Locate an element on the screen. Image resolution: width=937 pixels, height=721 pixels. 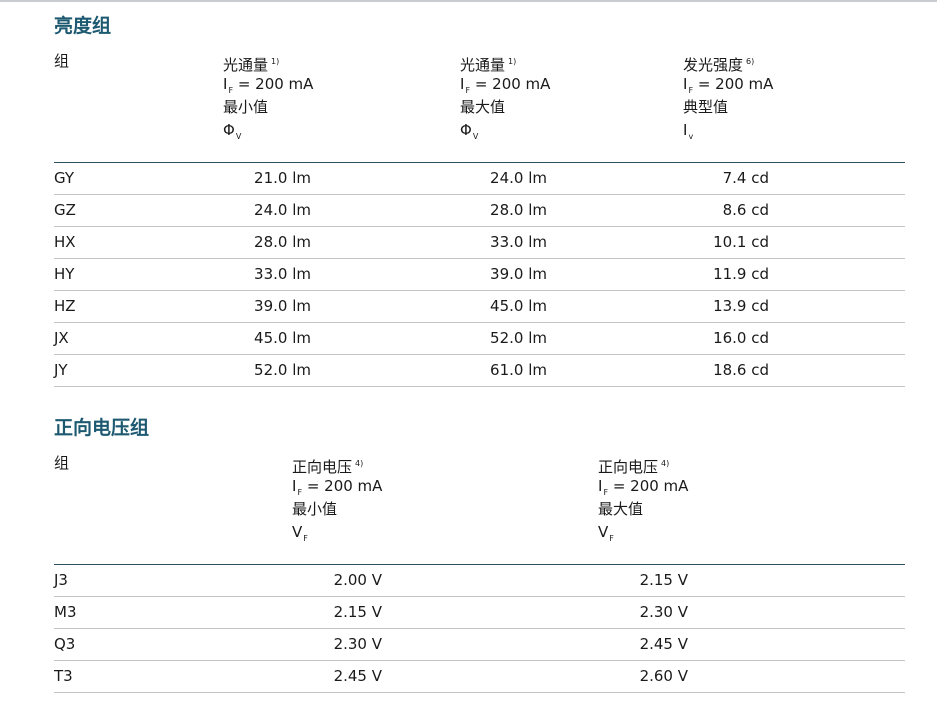
voltage-min-cell: 2.45 V is located at coordinates (357, 676).